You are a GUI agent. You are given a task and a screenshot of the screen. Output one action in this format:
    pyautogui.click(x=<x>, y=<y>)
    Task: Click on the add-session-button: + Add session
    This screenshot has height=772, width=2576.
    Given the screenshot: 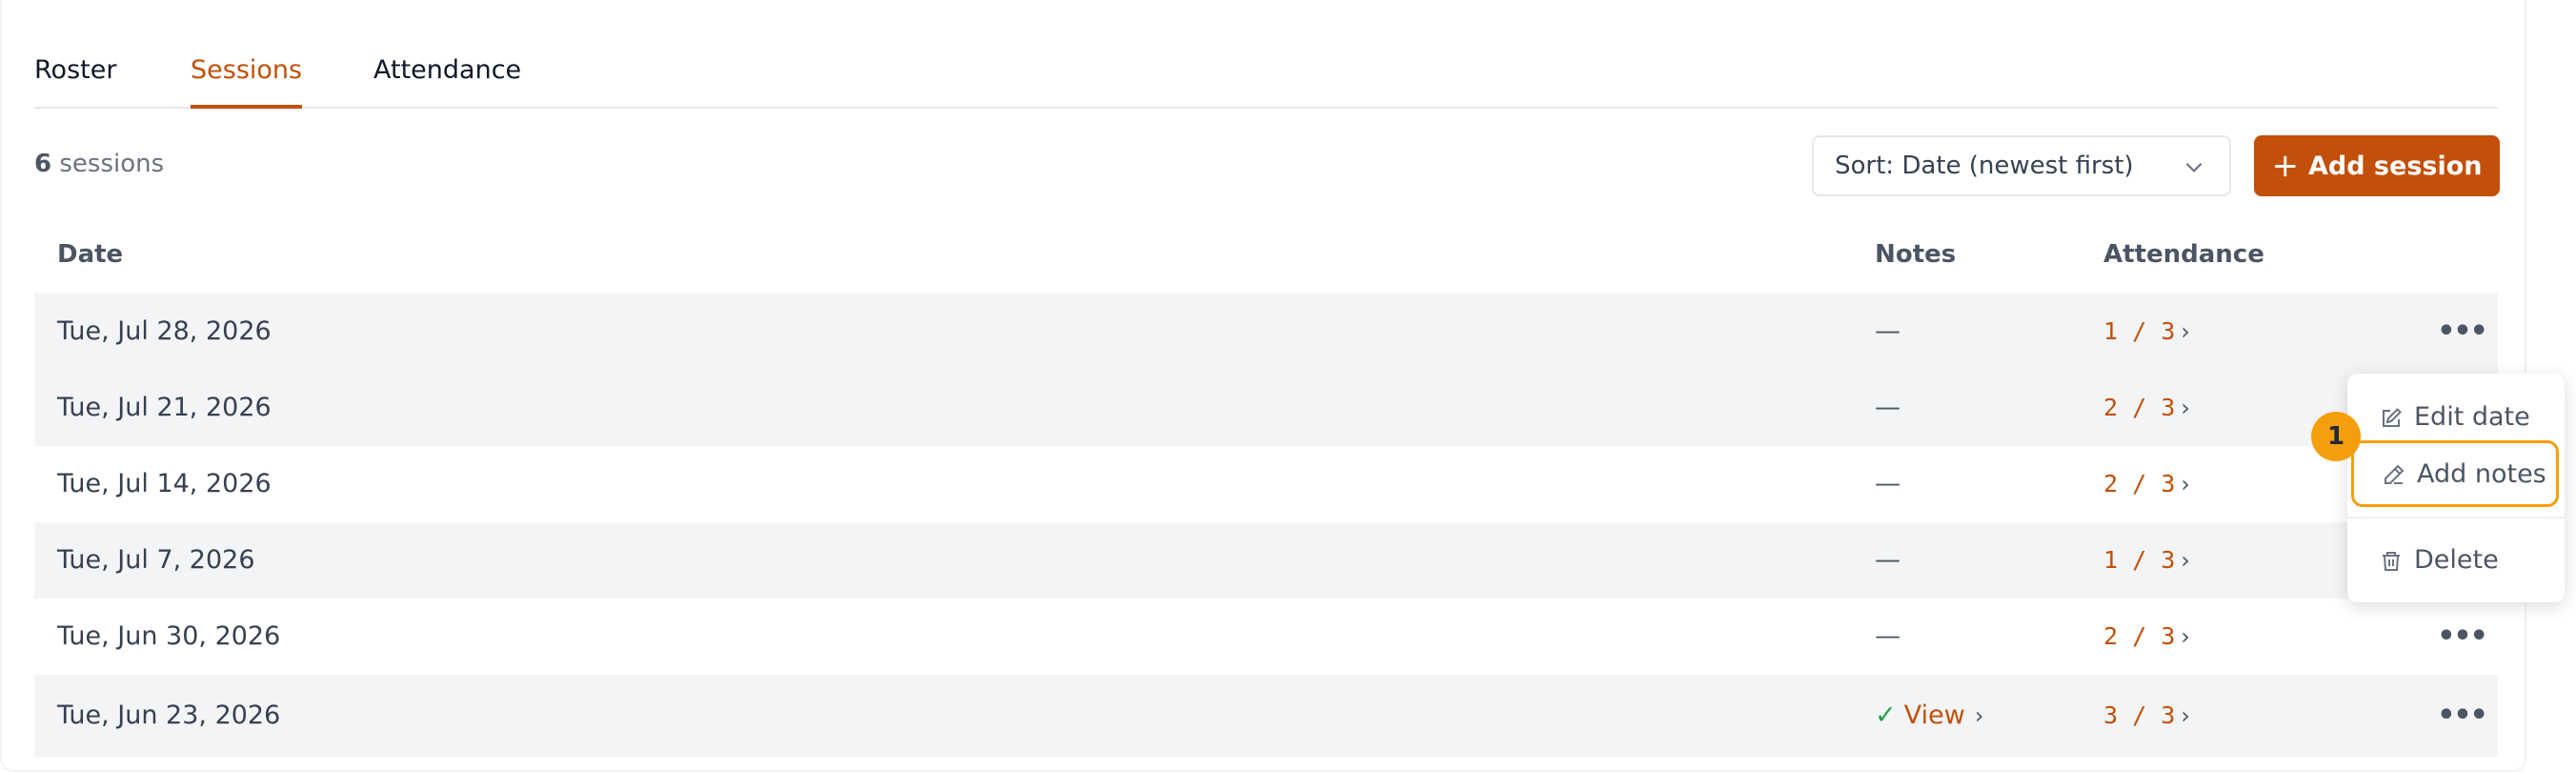 What is the action you would take?
    pyautogui.click(x=2377, y=165)
    